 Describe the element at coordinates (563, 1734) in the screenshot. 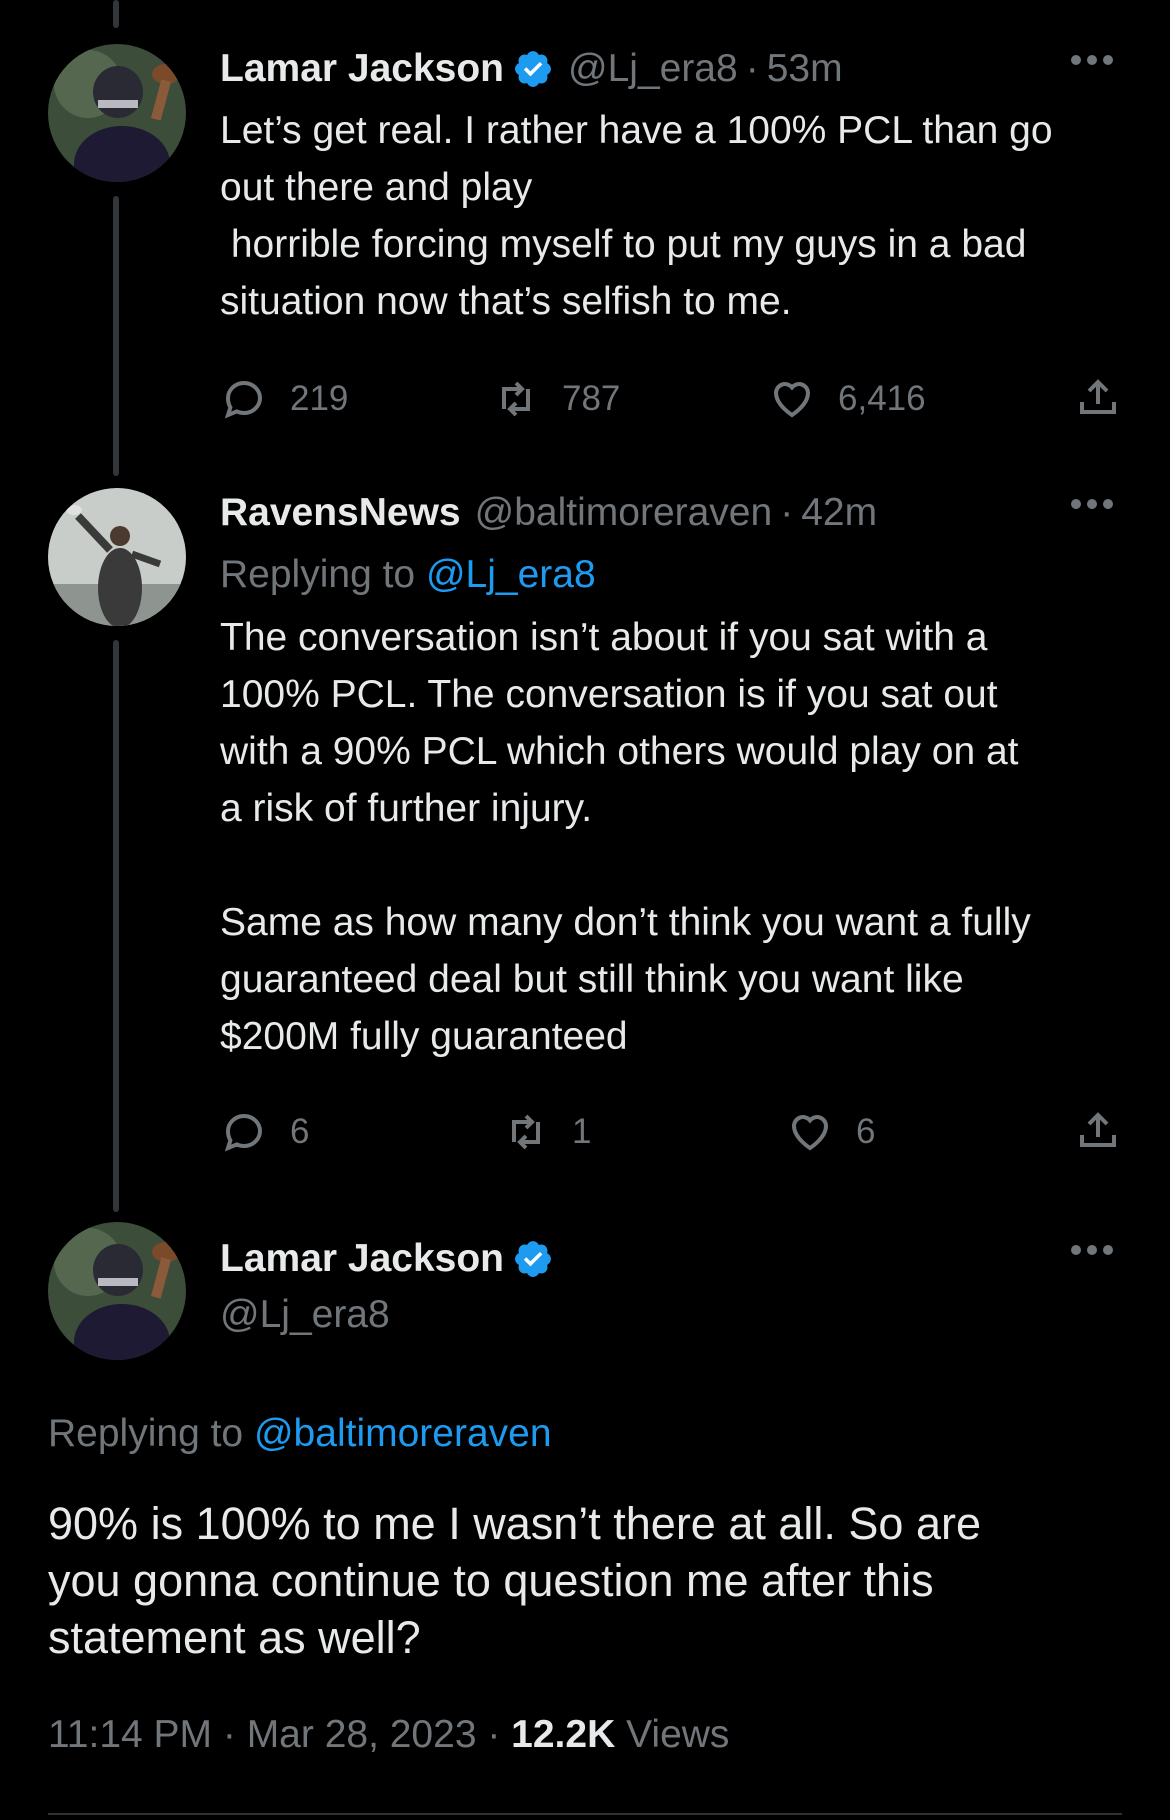

I see `views-count: 12.2K` at that location.